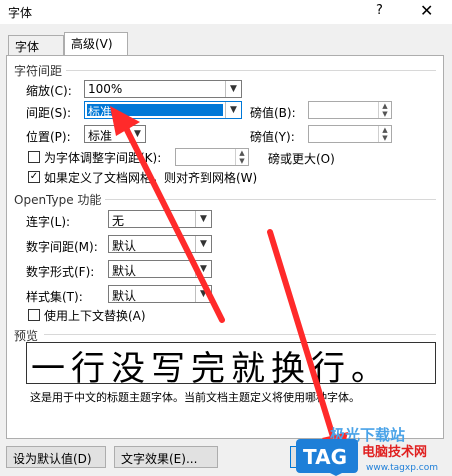 Image resolution: width=452 pixels, height=476 pixels. Describe the element at coordinates (34, 157) in the screenshot. I see `kerning-checkbox` at that location.